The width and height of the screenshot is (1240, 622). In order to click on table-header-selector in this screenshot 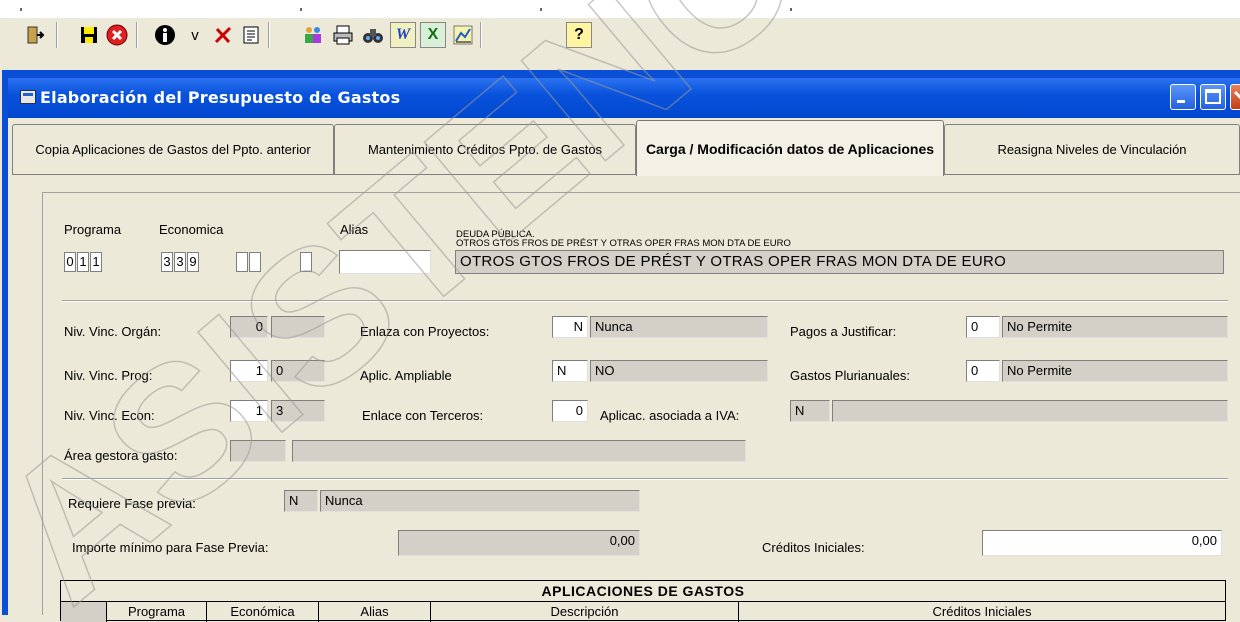, I will do `click(84, 612)`.